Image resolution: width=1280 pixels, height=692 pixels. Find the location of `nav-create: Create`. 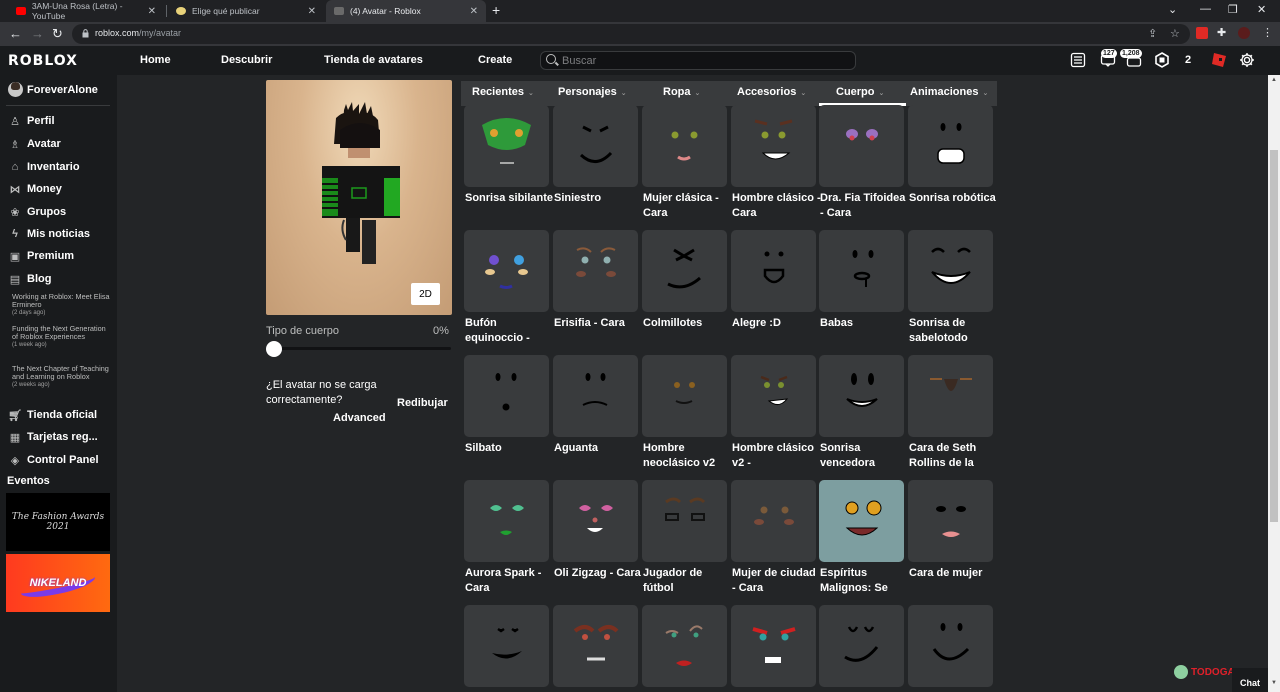

nav-create: Create is located at coordinates (495, 60).